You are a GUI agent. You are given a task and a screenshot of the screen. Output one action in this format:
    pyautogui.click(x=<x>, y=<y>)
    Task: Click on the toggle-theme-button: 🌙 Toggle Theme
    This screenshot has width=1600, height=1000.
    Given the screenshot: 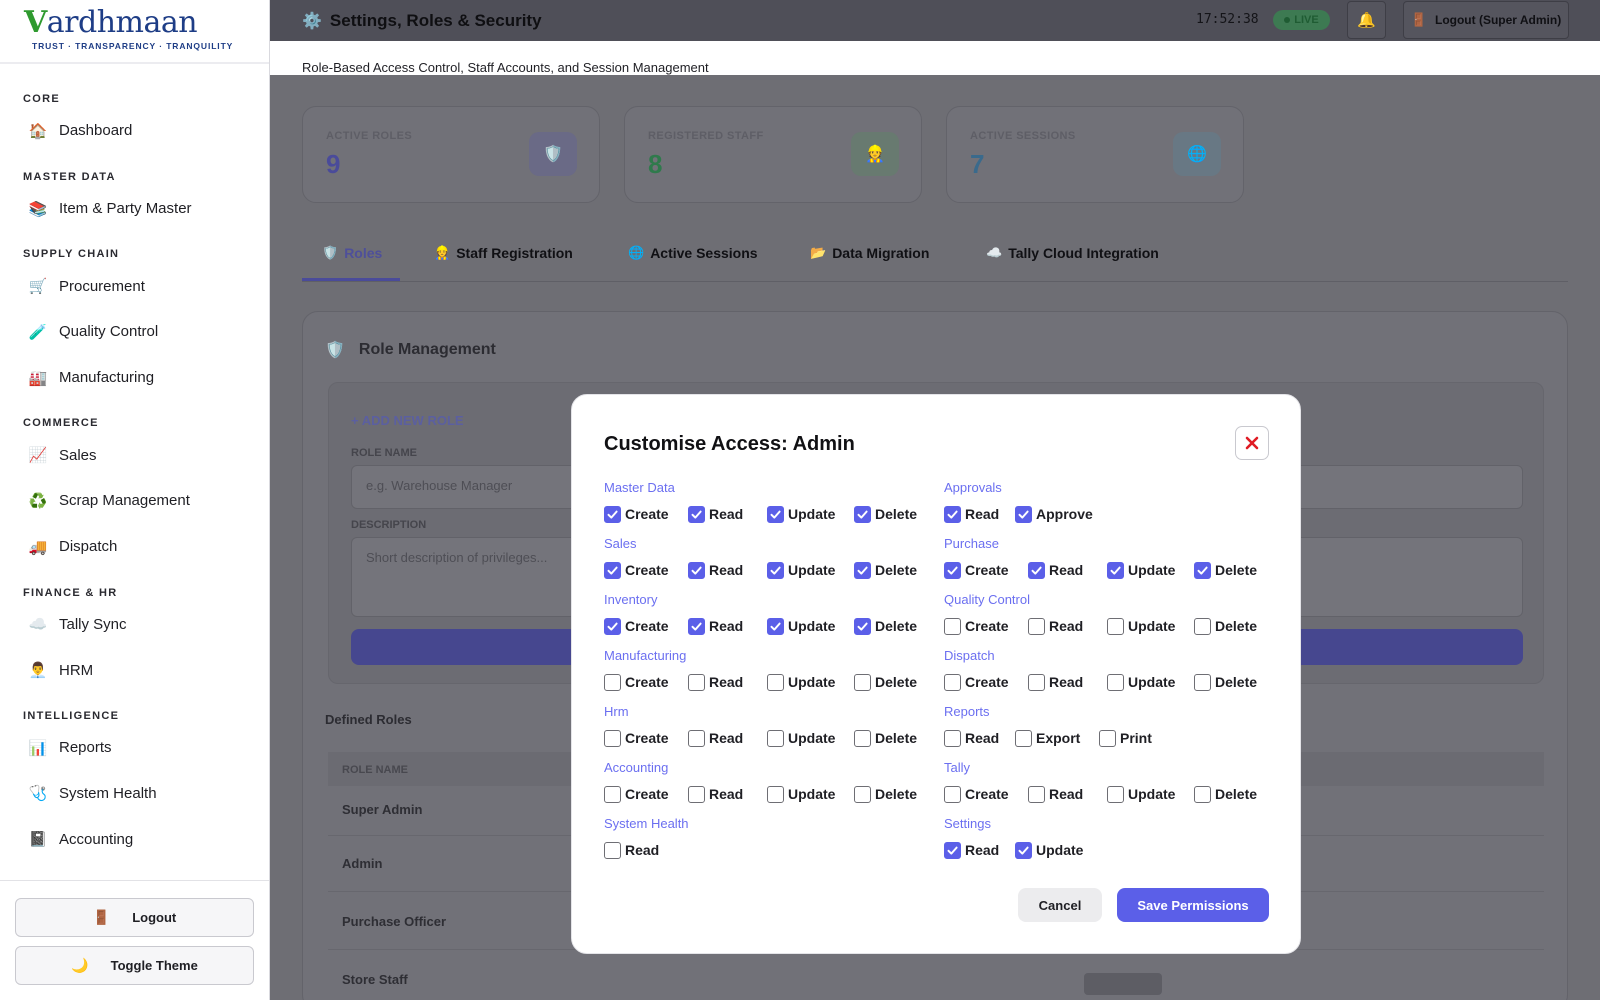 What is the action you would take?
    pyautogui.click(x=134, y=965)
    